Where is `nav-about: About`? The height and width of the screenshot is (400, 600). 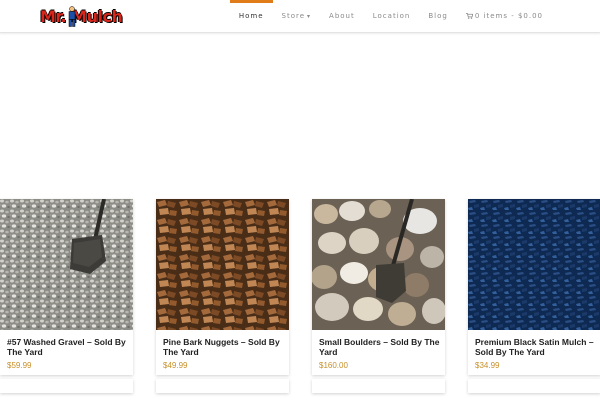 nav-about: About is located at coordinates (342, 16).